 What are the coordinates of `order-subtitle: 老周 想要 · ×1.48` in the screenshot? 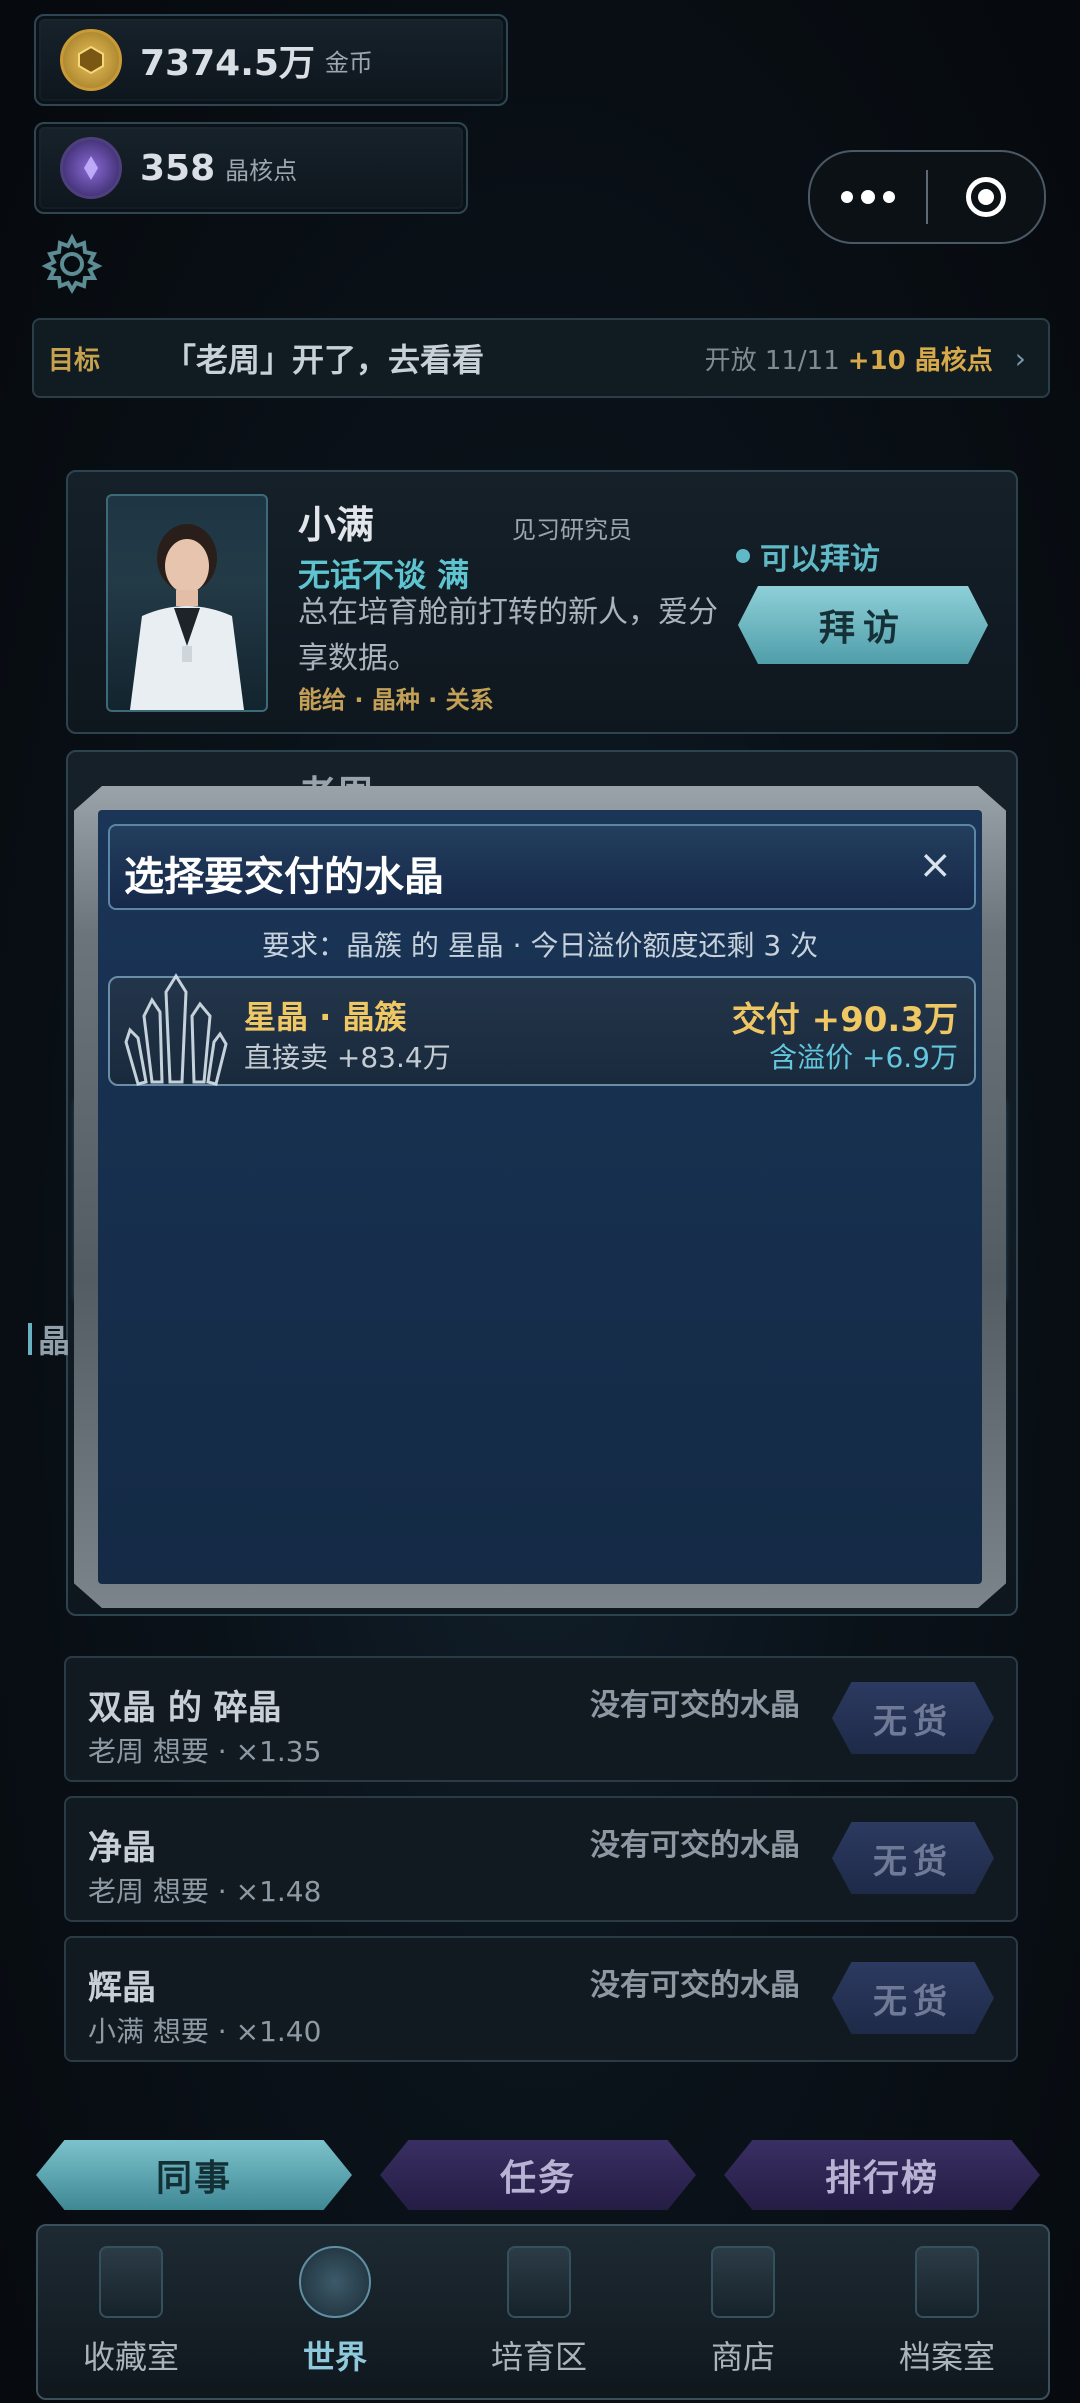 It's located at (205, 1891).